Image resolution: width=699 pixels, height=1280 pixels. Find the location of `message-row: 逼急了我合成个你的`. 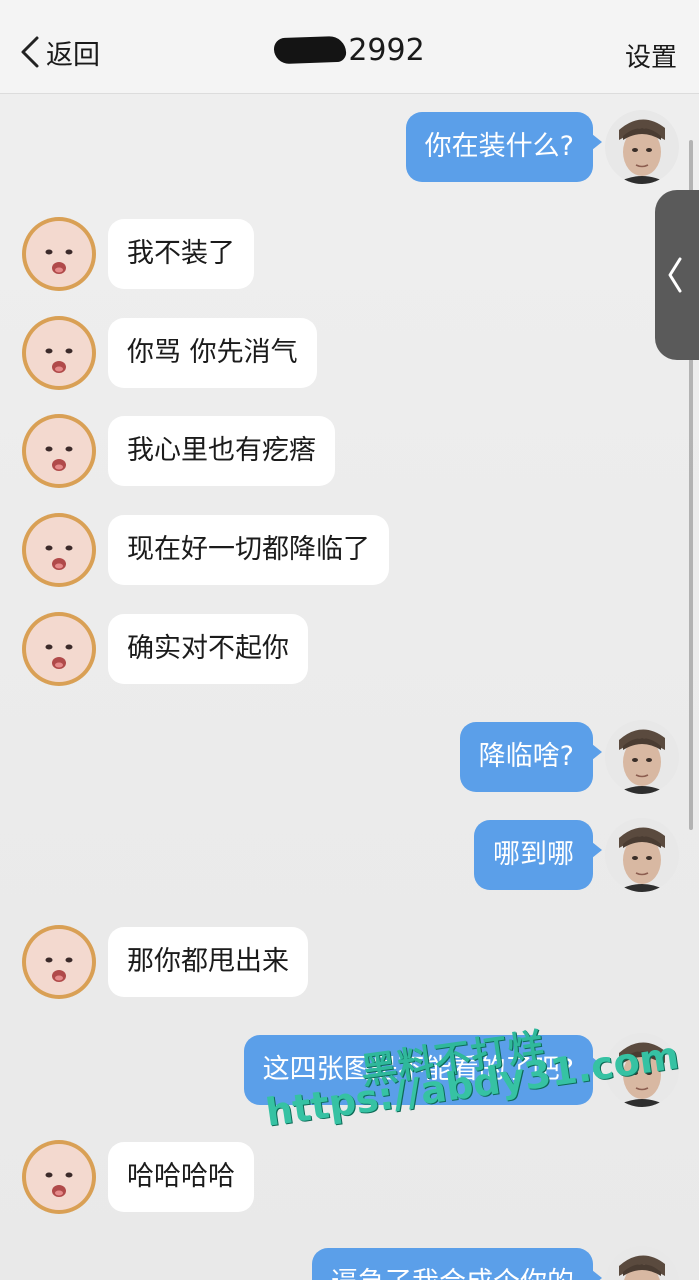

message-row: 逼急了我合成个你的 is located at coordinates (495, 1263).